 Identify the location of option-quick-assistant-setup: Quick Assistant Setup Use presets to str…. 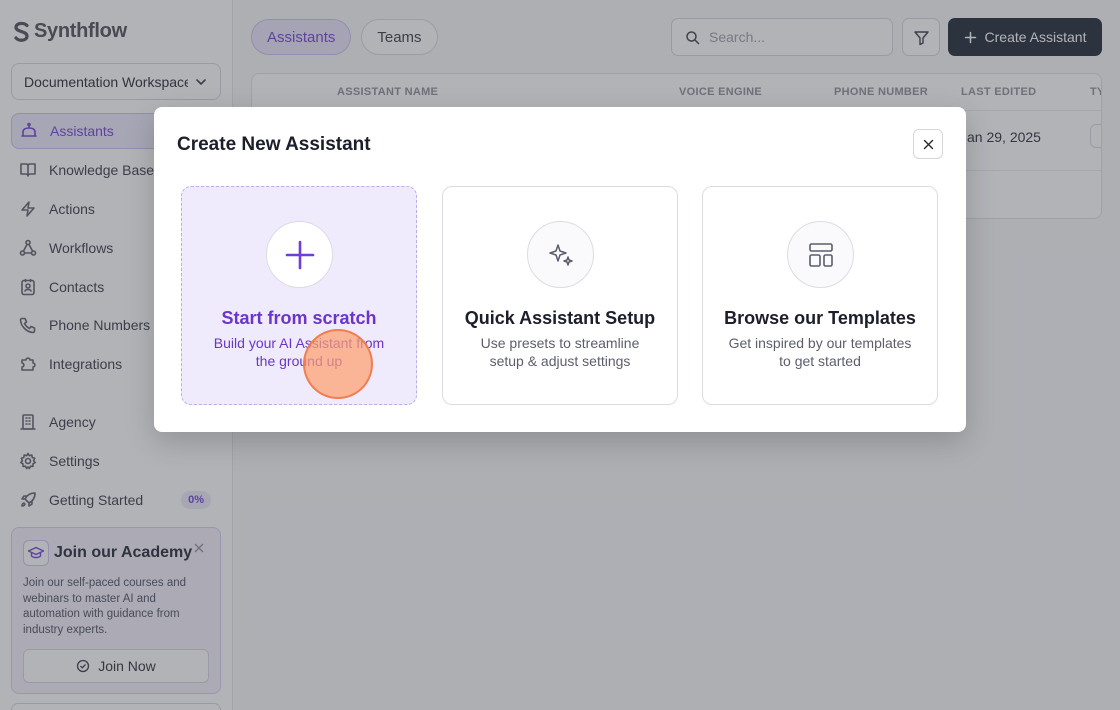
(560, 295).